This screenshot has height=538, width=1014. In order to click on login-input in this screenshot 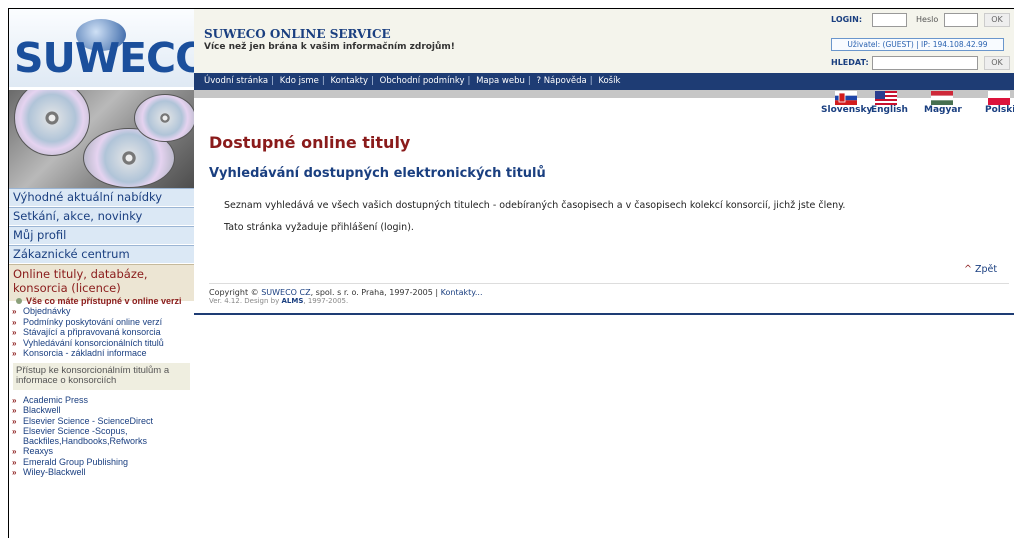, I will do `click(889, 20)`.